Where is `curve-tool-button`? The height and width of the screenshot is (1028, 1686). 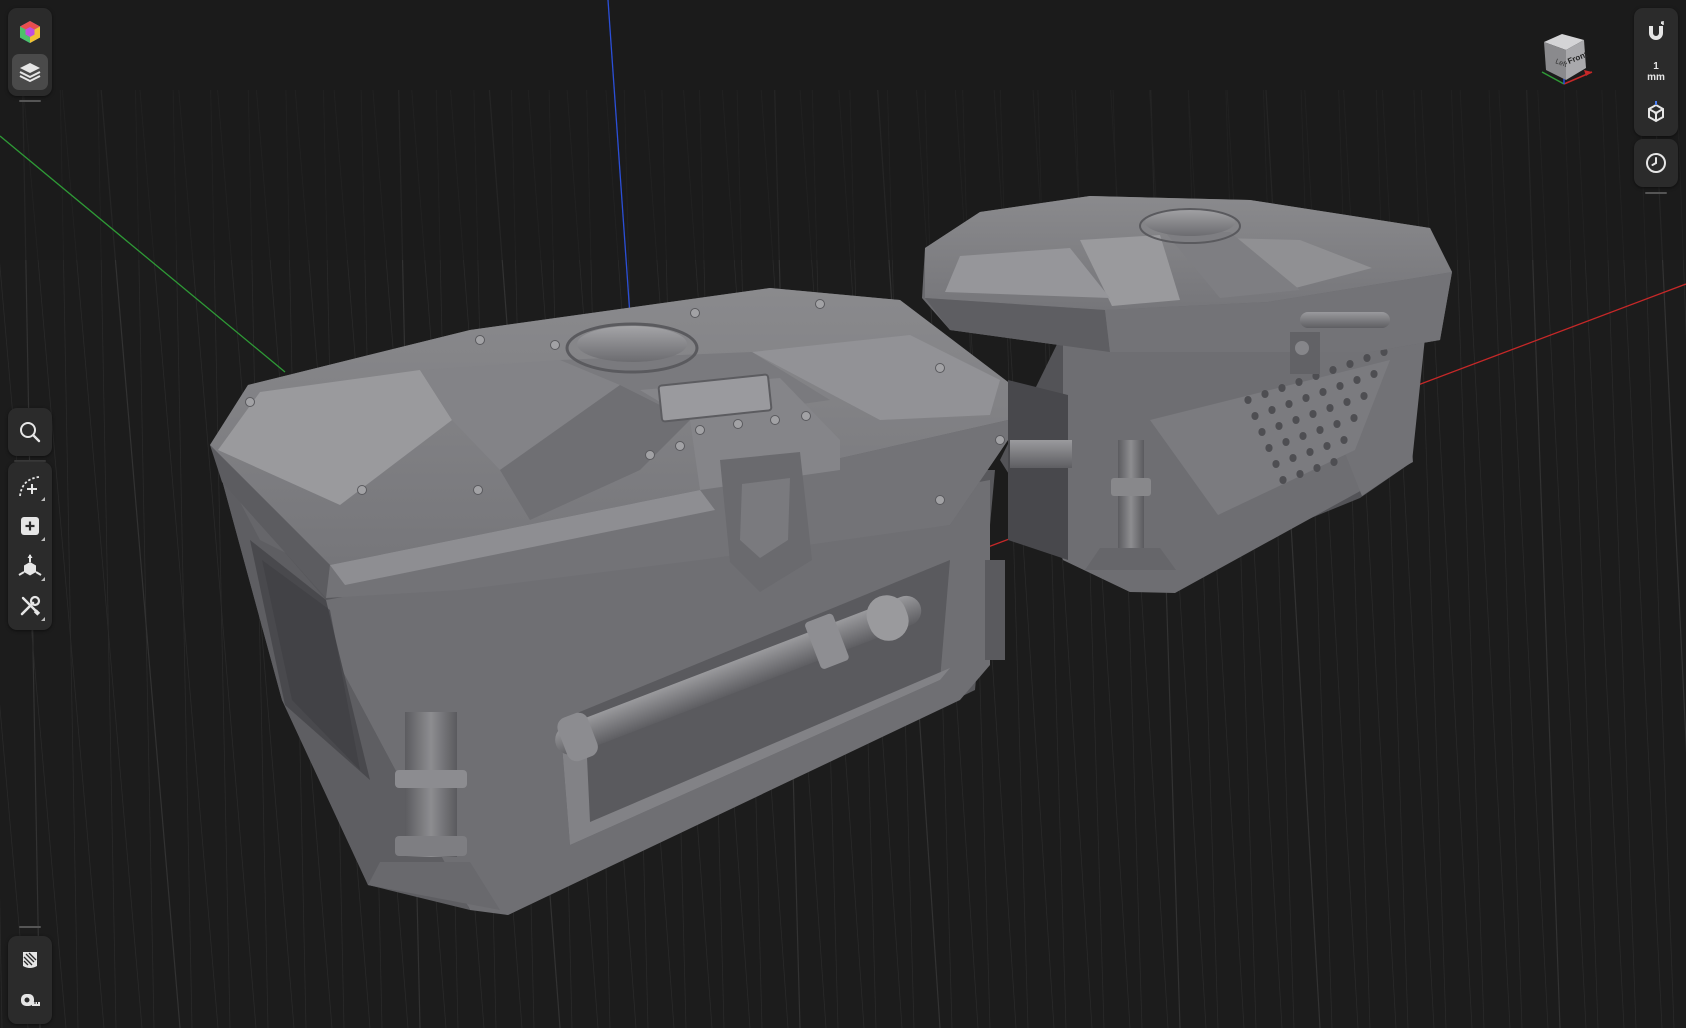 curve-tool-button is located at coordinates (30, 486).